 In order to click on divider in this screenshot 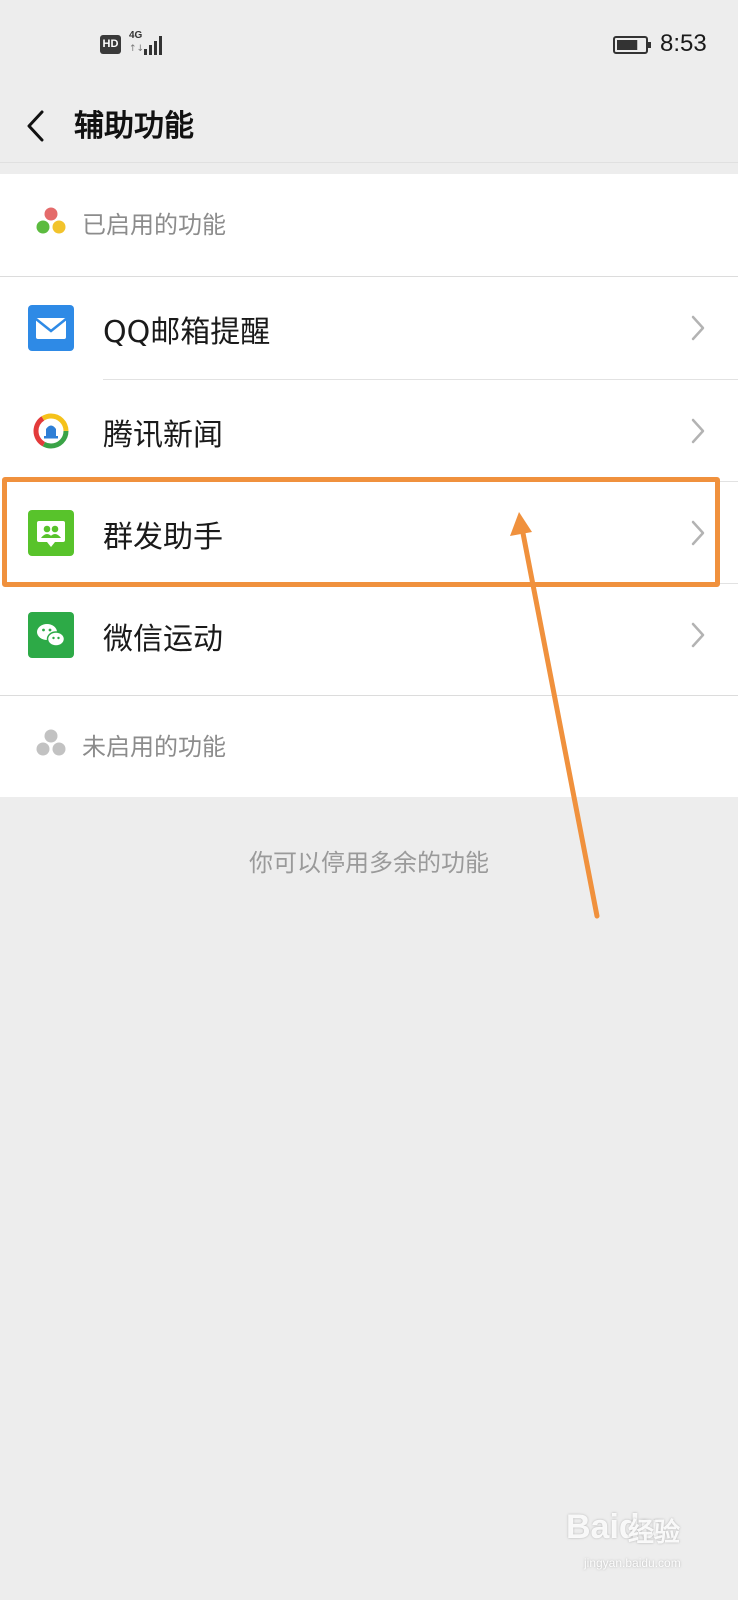, I will do `click(369, 162)`.